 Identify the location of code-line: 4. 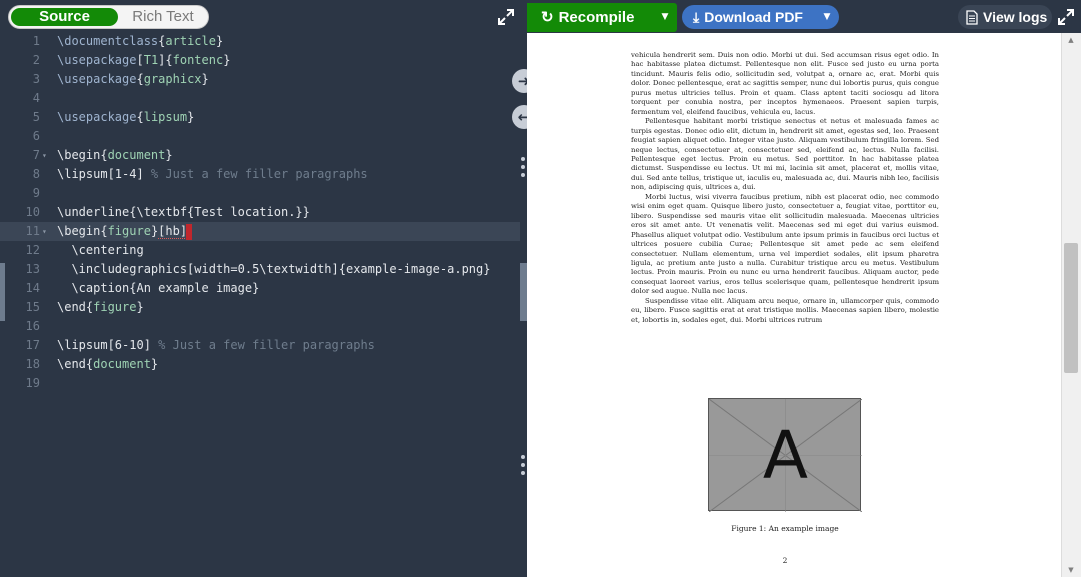
(260, 98).